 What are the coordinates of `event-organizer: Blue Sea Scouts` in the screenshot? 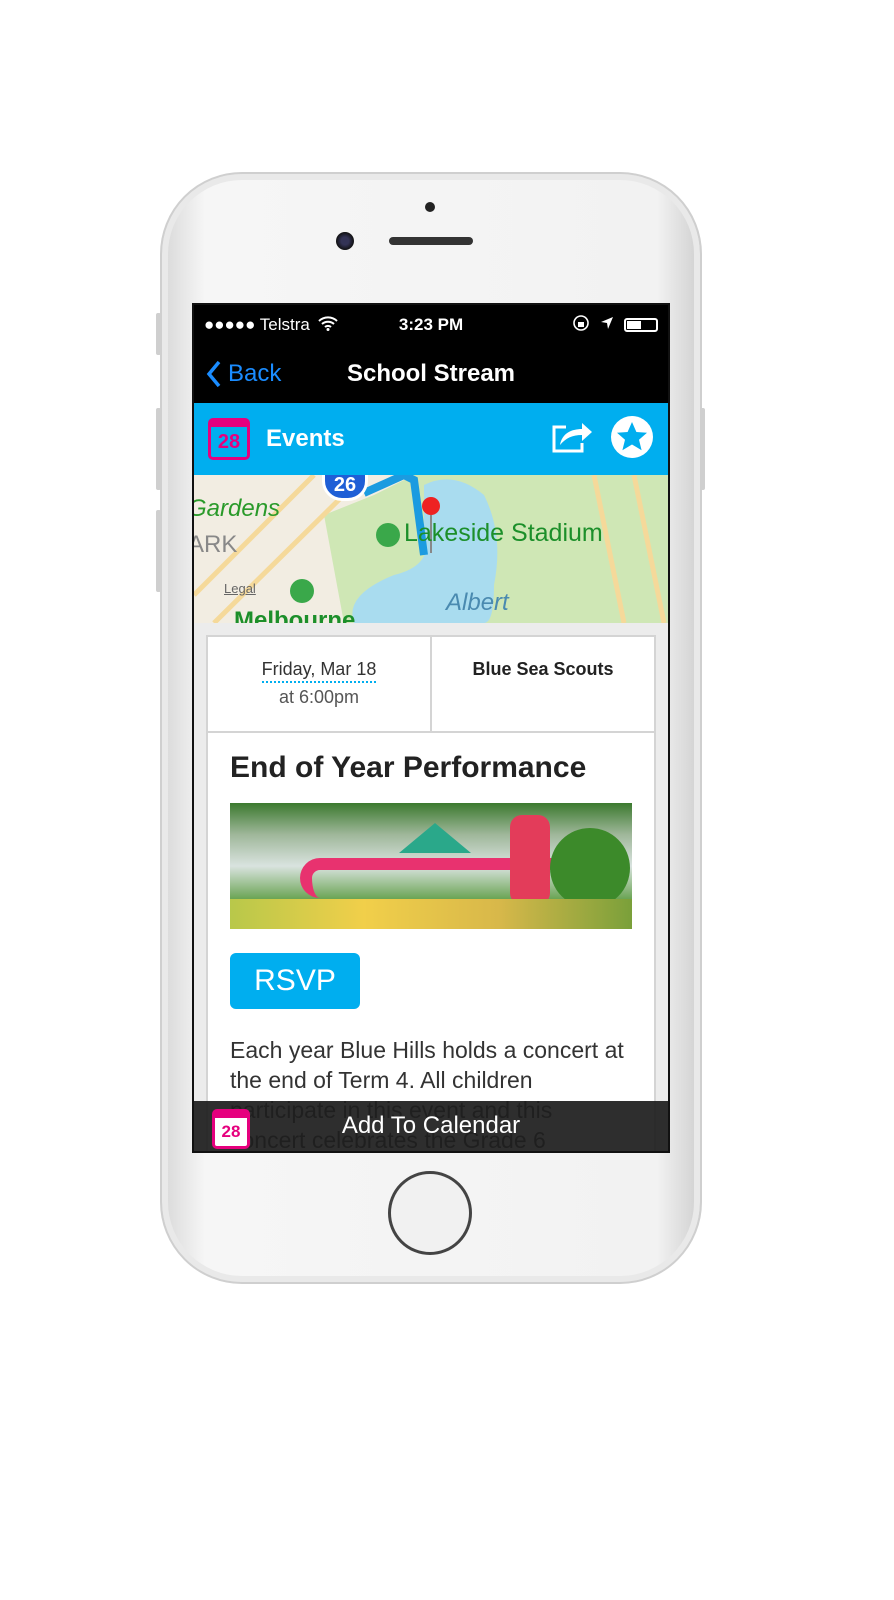 It's located at (542, 684).